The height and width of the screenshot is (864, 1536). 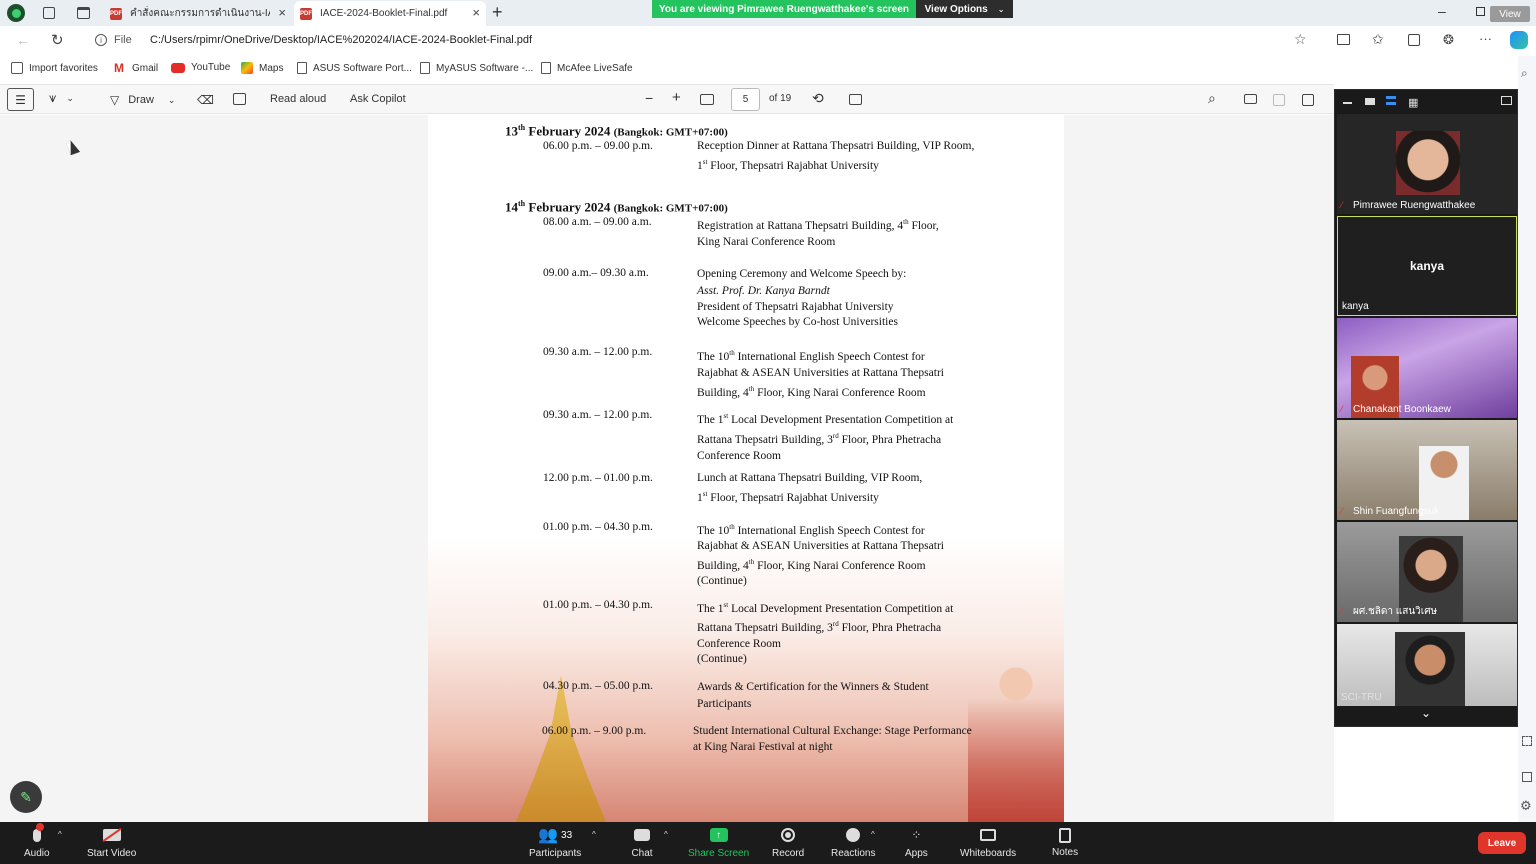 What do you see at coordinates (853, 835) in the screenshot?
I see `reactions-icon` at bounding box center [853, 835].